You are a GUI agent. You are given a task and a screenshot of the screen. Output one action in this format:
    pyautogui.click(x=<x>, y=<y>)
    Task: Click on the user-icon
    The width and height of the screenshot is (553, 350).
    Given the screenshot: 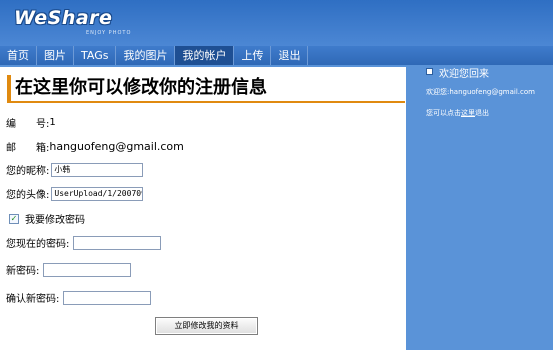 What is the action you would take?
    pyautogui.click(x=429, y=71)
    